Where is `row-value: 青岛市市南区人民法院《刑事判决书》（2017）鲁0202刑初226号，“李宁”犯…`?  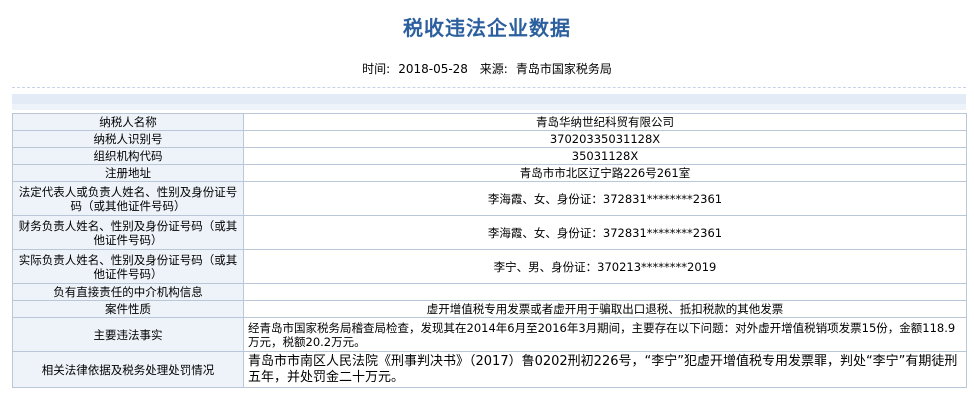 row-value: 青岛市市南区人民法院《刑事判决书》（2017）鲁0202刑初226号，“李宁”犯… is located at coordinates (605, 369).